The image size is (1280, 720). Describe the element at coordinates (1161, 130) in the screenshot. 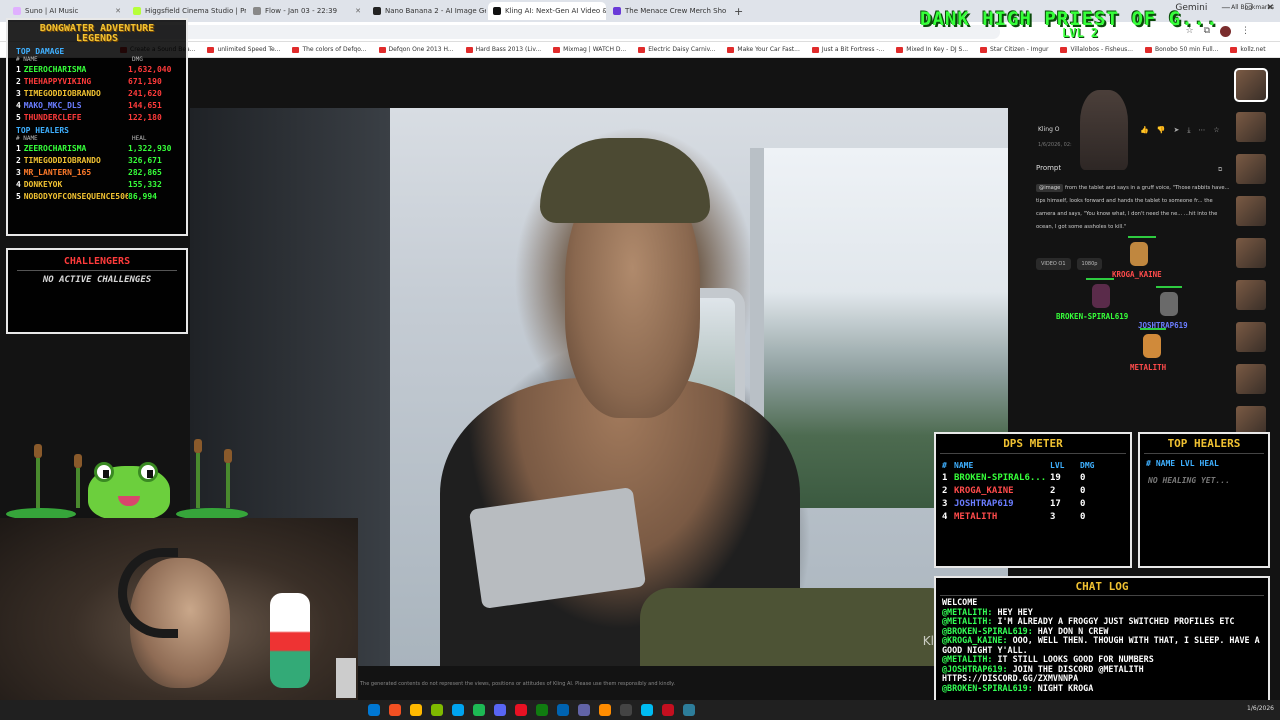

I see `dislike-icon: 👎` at that location.